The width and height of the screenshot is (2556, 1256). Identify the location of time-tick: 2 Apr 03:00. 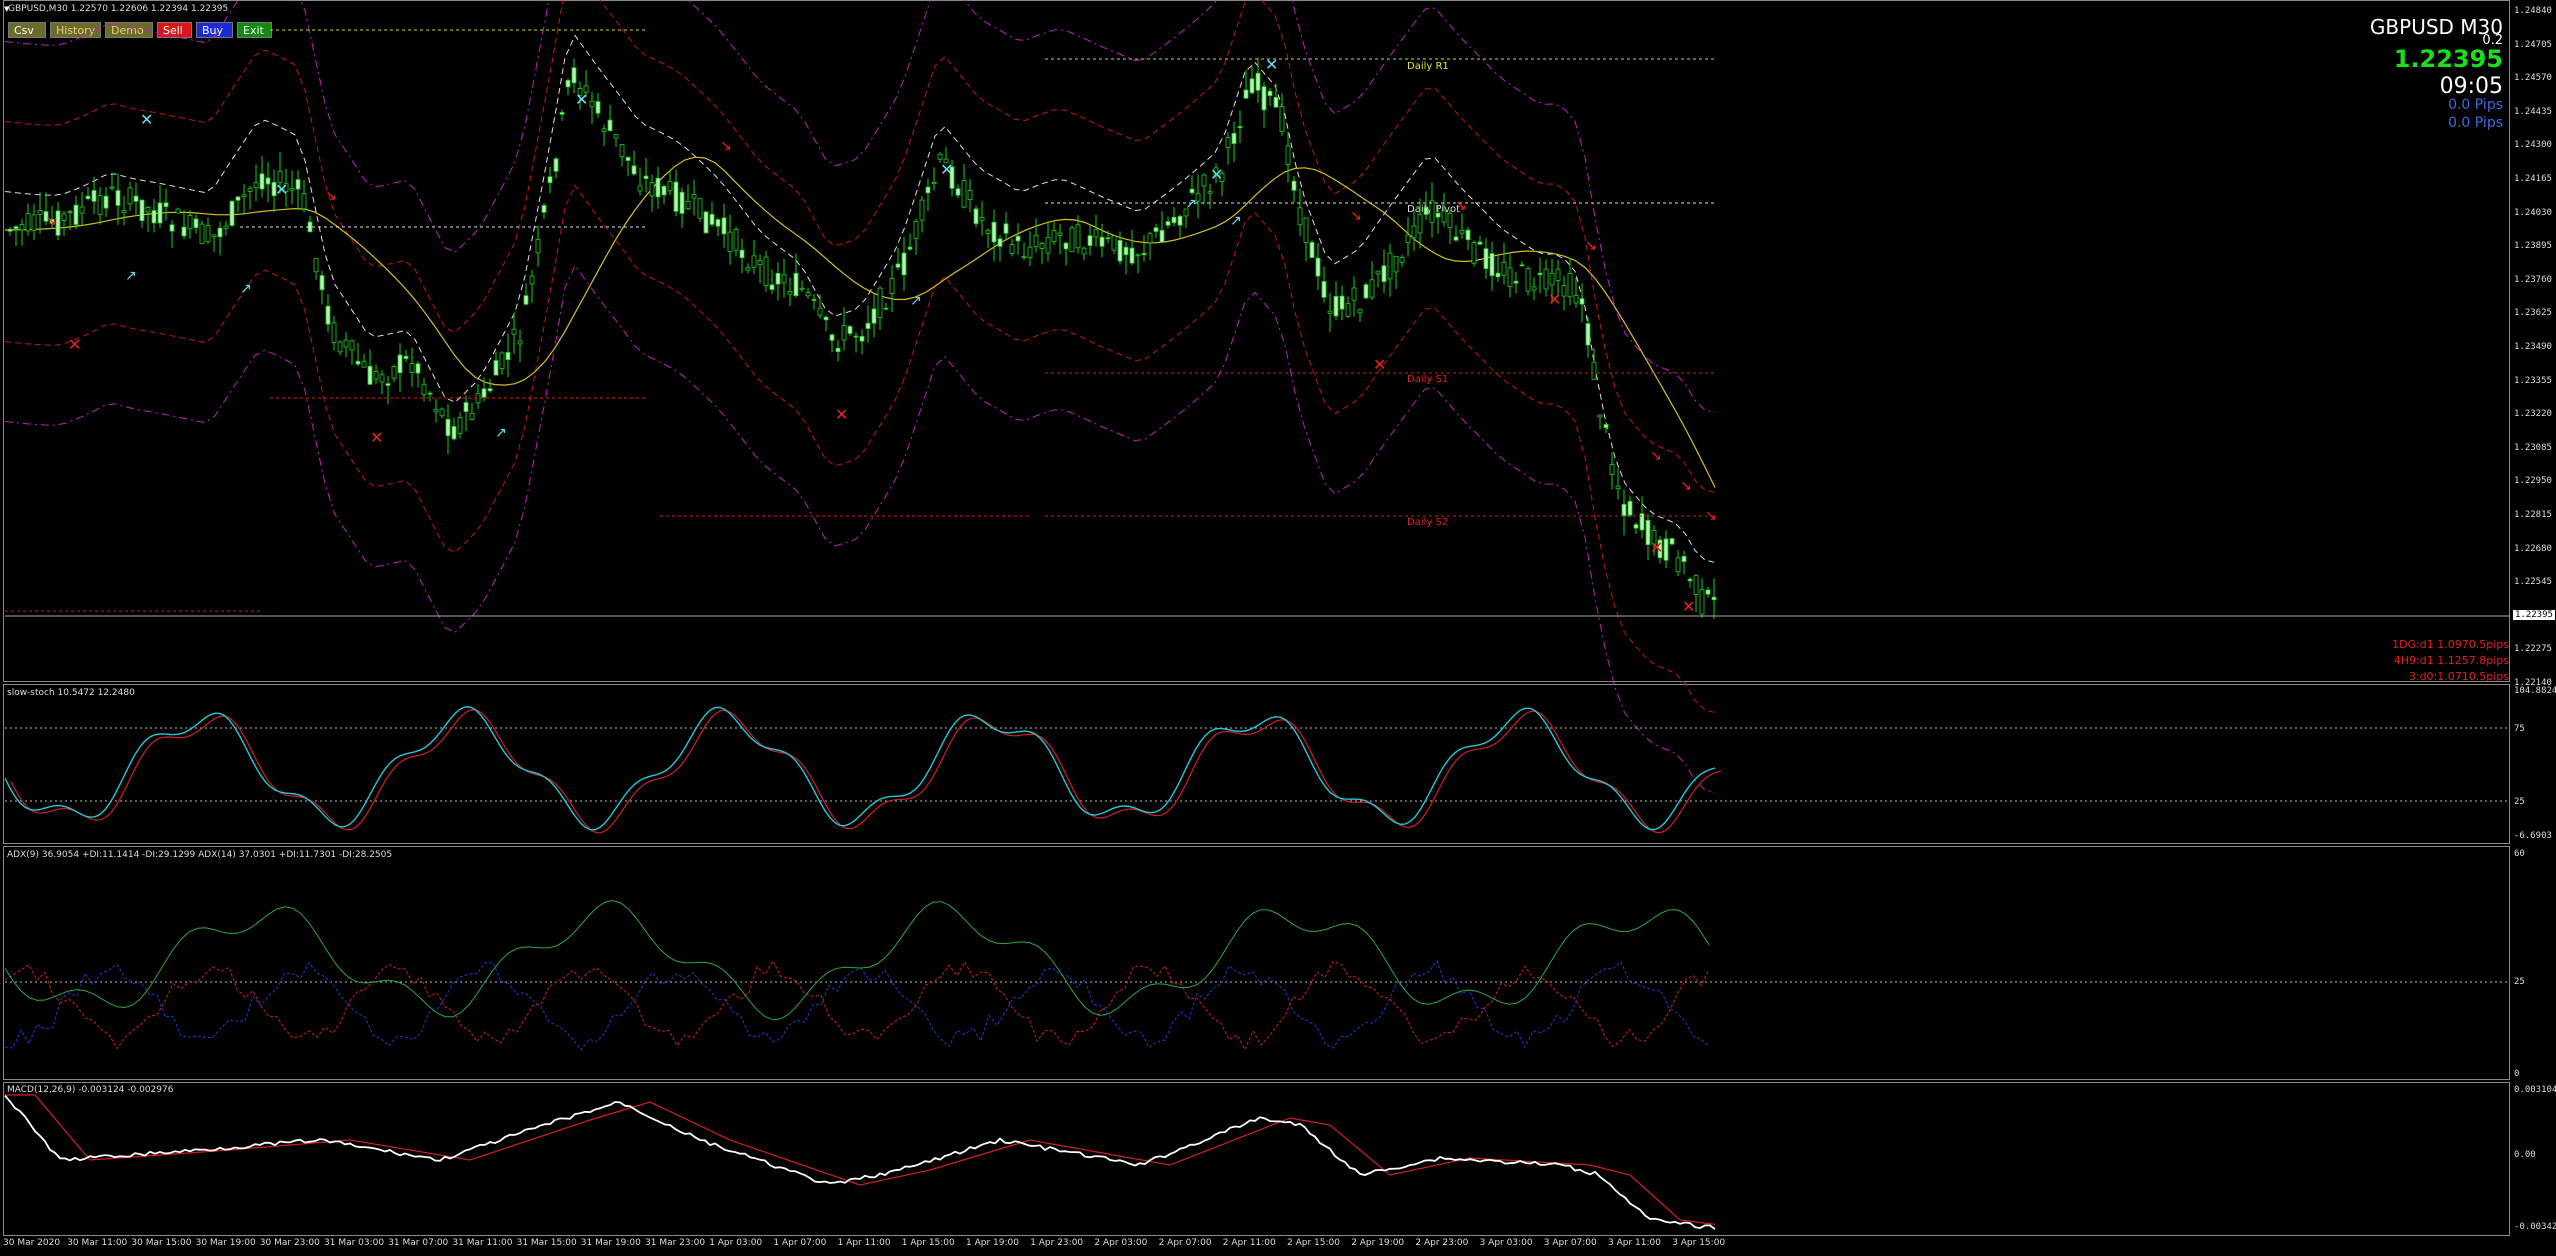
(1121, 1243).